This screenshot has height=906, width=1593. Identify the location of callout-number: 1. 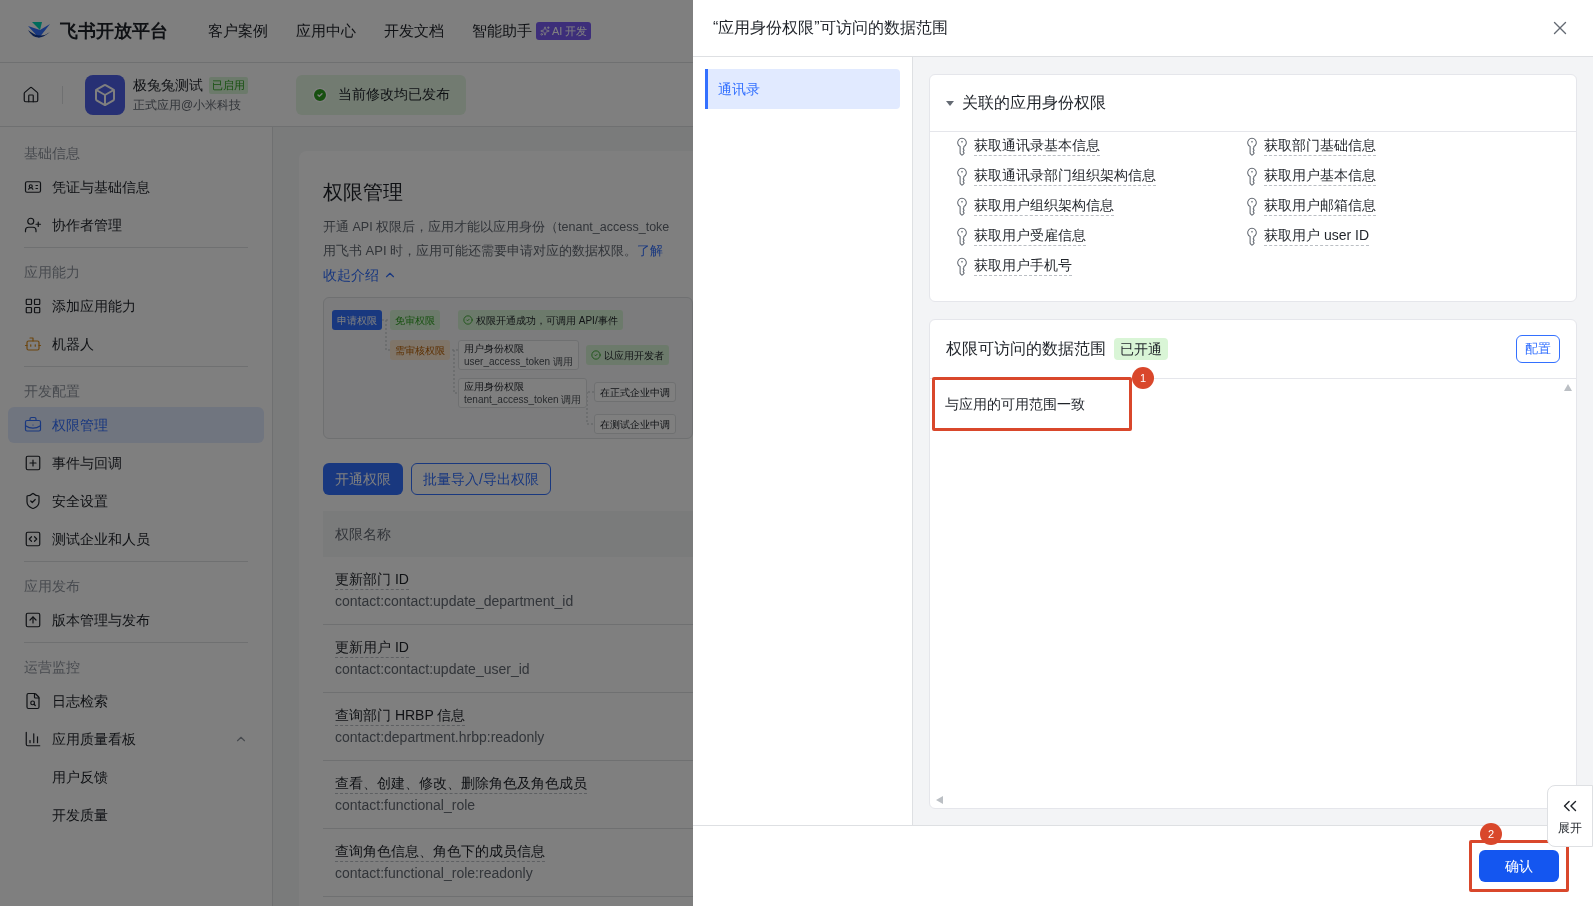
(1143, 378).